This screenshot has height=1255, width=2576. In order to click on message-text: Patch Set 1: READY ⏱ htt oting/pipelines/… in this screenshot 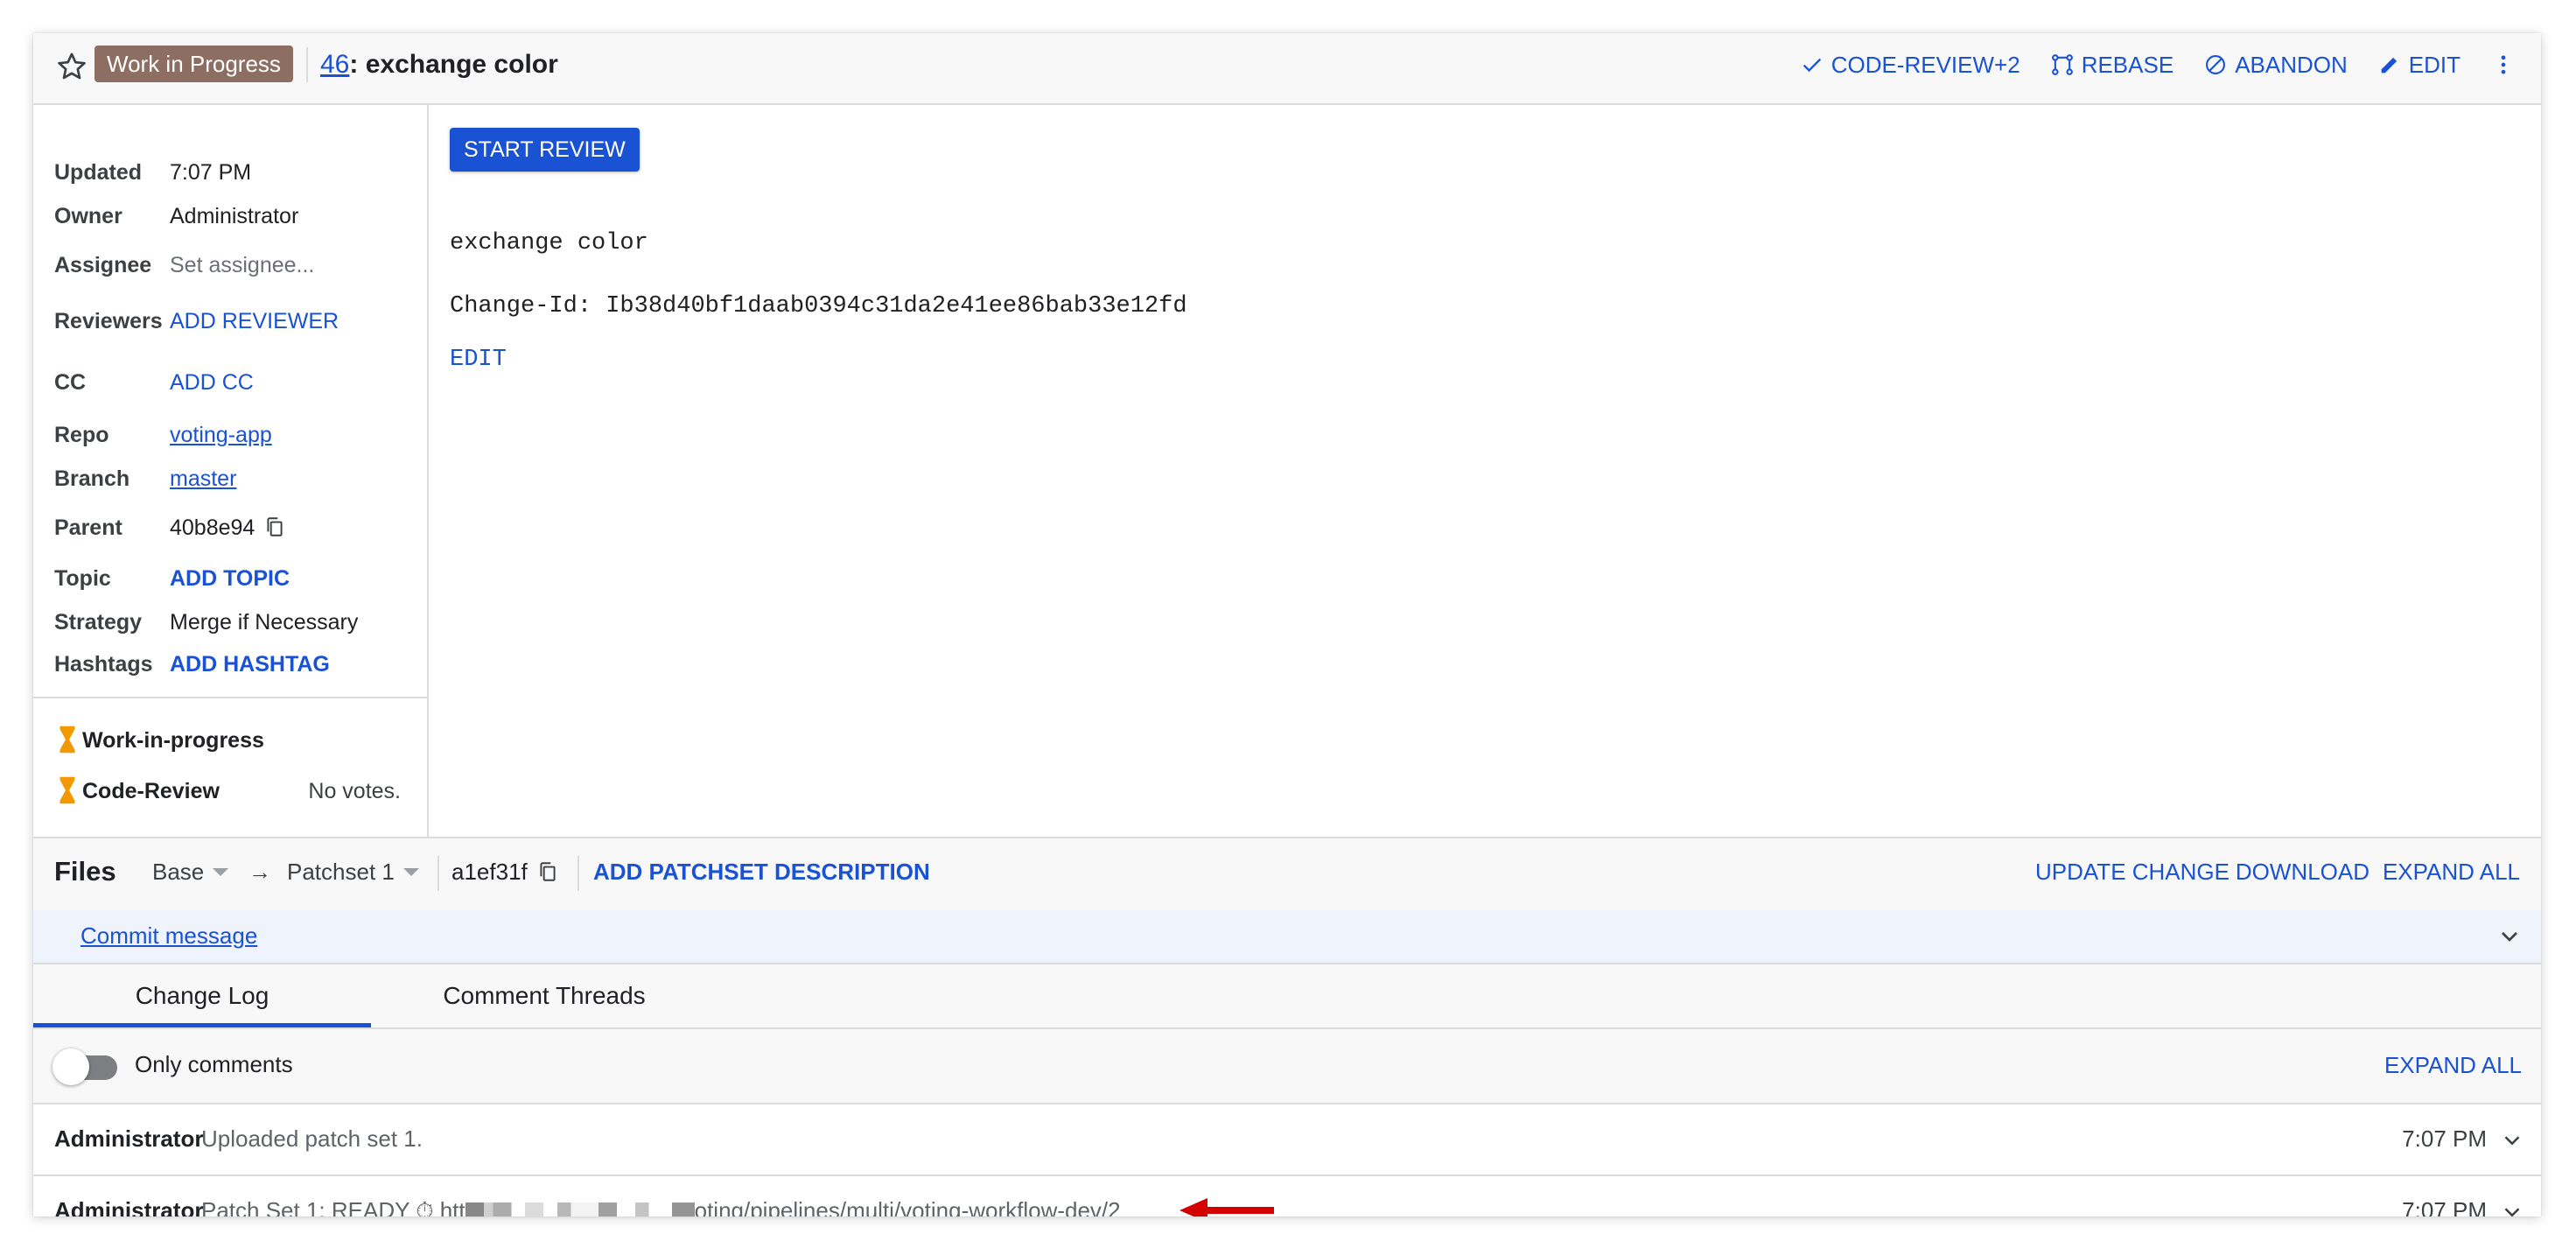, I will do `click(661, 1206)`.